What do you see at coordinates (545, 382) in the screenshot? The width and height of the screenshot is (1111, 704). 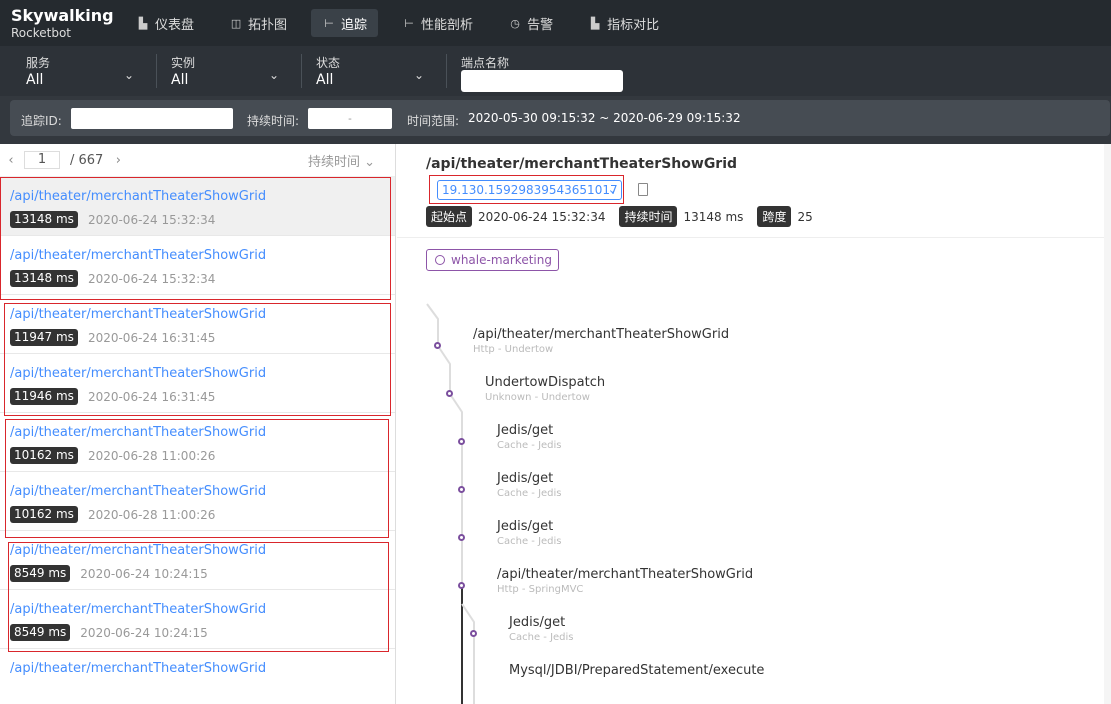 I see `span-name: UndertowDispatch` at bounding box center [545, 382].